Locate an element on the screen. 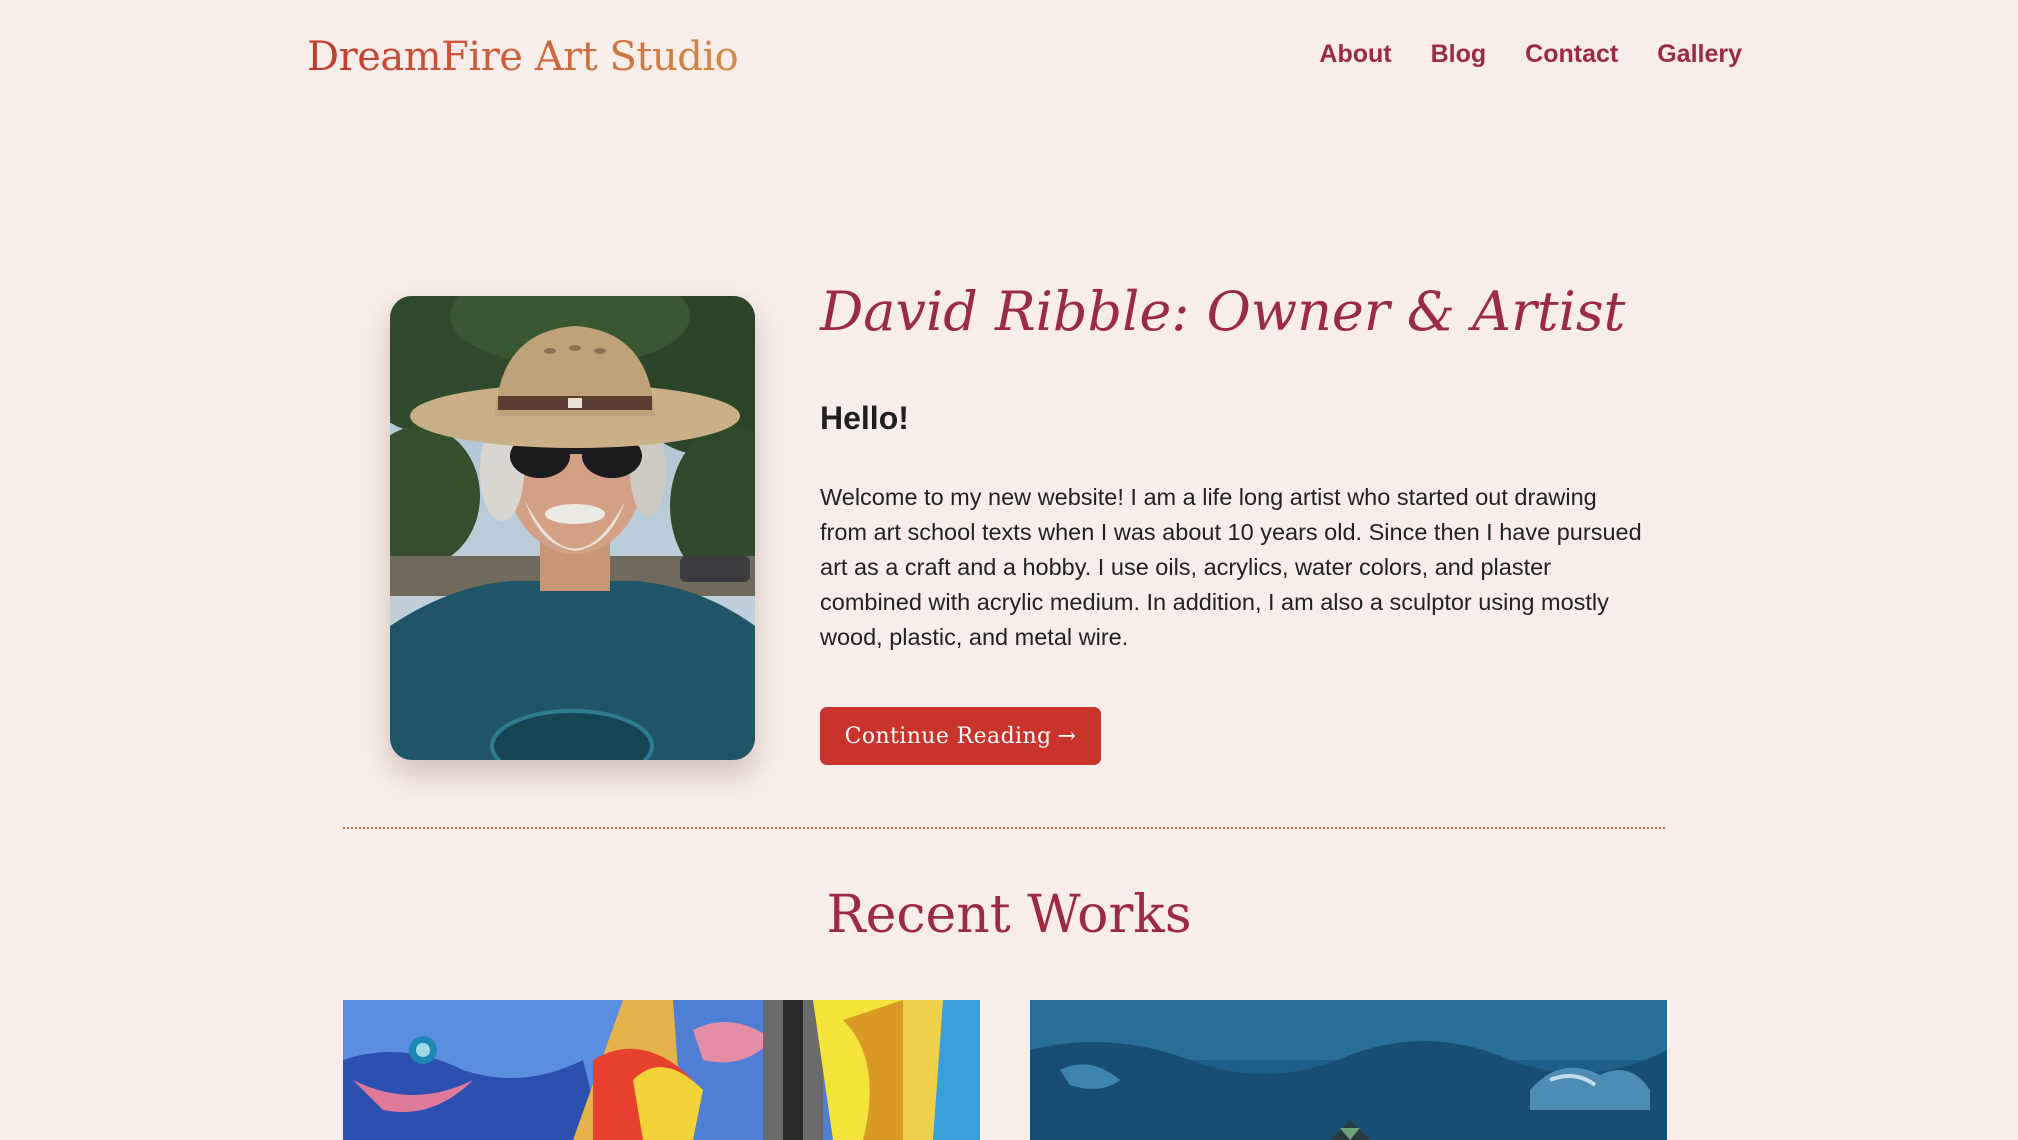 Image resolution: width=2018 pixels, height=1140 pixels. section-divider is located at coordinates (1004, 828).